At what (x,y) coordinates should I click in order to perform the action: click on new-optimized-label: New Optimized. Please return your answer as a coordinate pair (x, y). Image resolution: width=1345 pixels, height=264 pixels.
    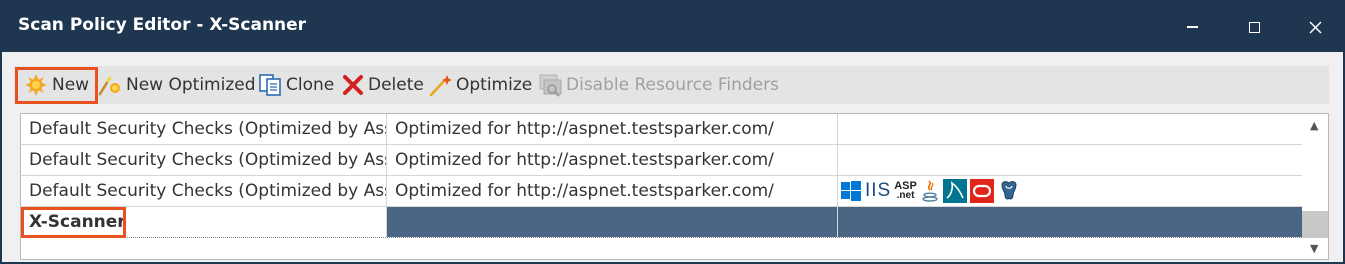
    Looking at the image, I should click on (191, 85).